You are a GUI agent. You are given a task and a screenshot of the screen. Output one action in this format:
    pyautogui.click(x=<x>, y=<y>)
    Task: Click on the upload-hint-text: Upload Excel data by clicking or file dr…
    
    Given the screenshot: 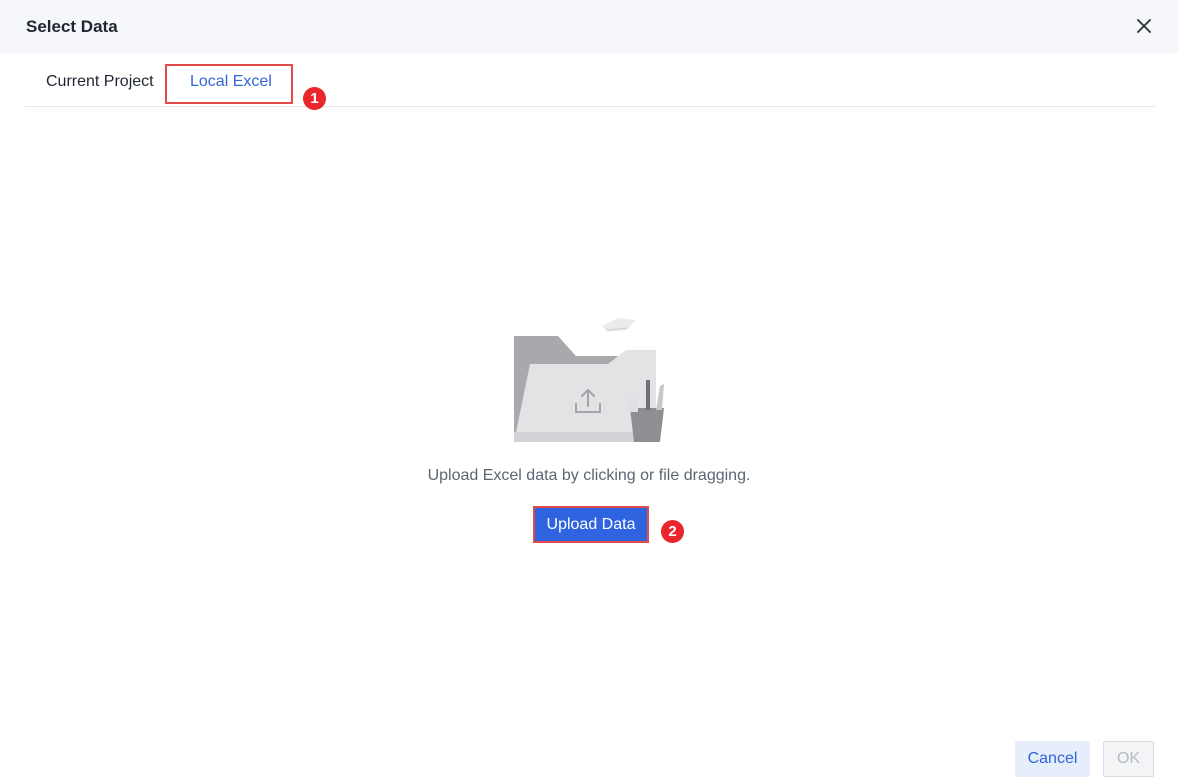 What is the action you would take?
    pyautogui.click(x=589, y=475)
    